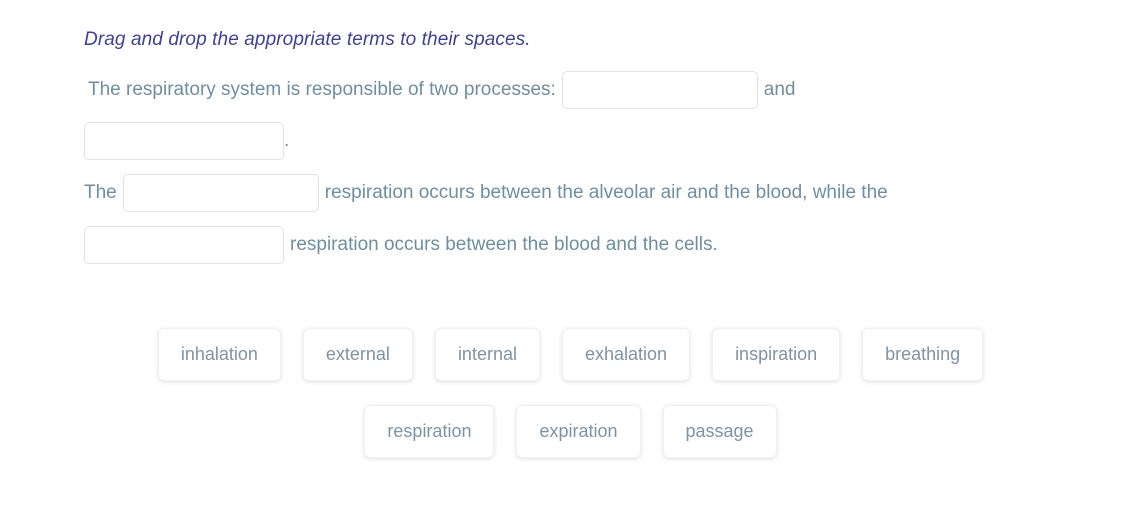 The height and width of the screenshot is (510, 1141). I want to click on term-chip: exhalation, so click(626, 354).